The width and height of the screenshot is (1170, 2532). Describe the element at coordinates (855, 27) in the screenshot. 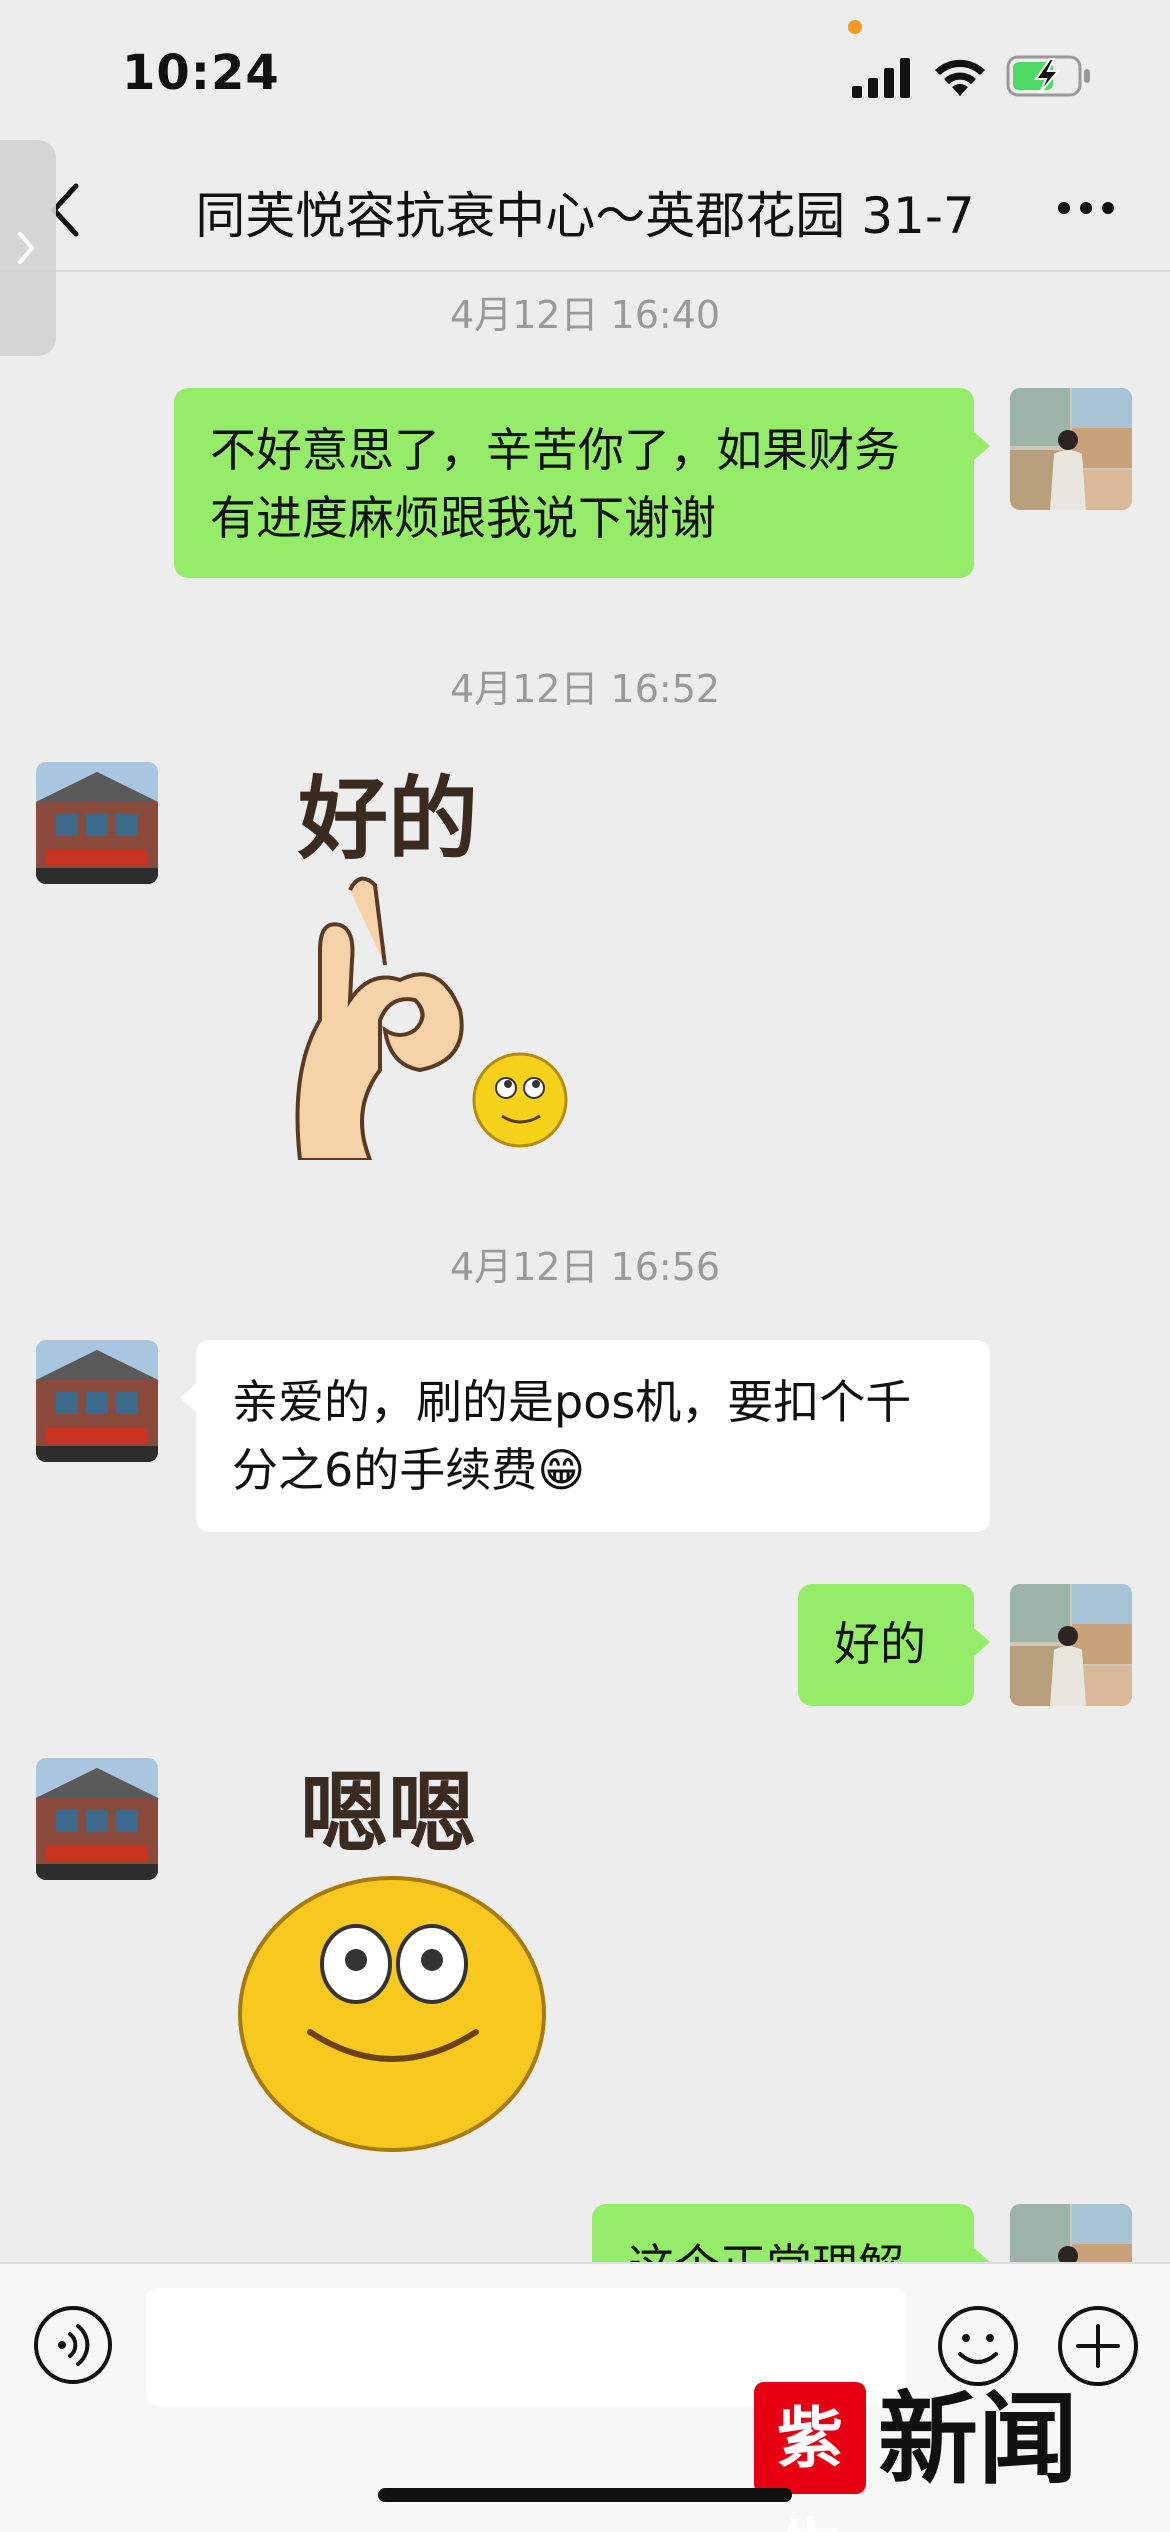

I see `privacy-indicator-dot` at that location.